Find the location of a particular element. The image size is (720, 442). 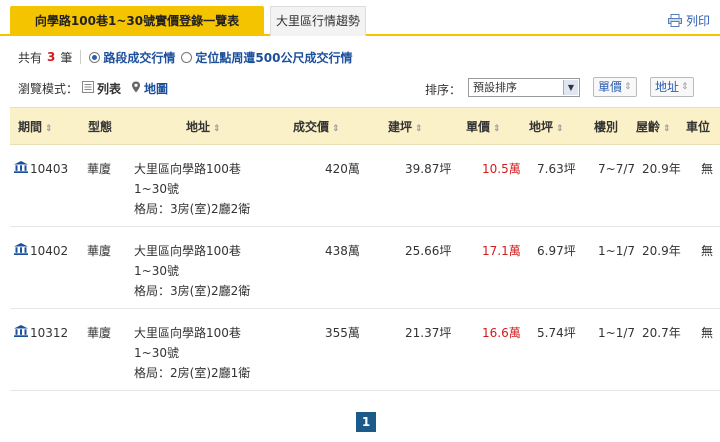

divider is located at coordinates (81, 57).